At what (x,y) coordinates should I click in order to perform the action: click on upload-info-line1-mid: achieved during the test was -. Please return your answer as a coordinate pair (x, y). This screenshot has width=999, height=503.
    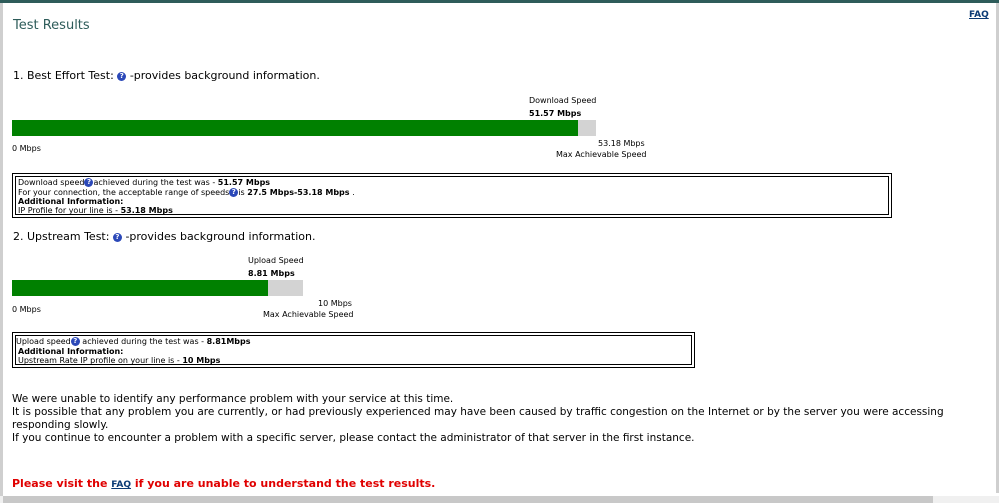
    Looking at the image, I should click on (143, 341).